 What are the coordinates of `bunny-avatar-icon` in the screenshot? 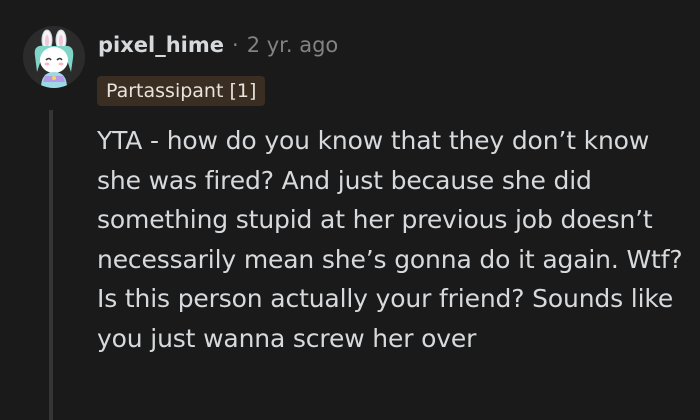 It's located at (54, 57).